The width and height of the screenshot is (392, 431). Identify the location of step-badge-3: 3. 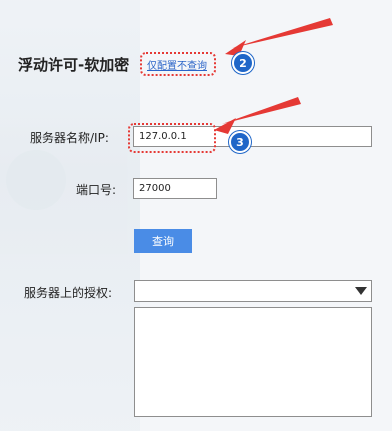
(240, 142).